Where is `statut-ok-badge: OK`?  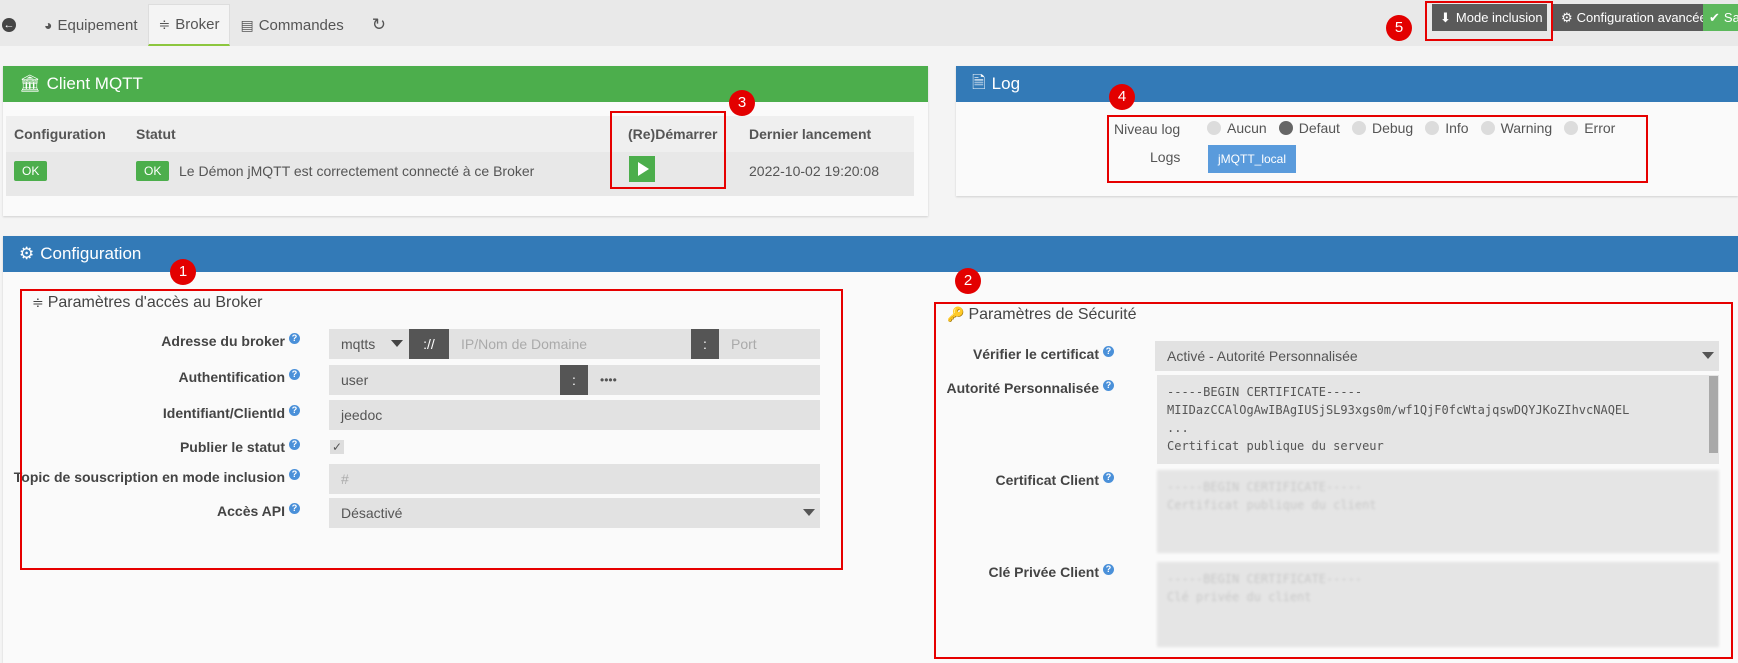
statut-ok-badge: OK is located at coordinates (153, 171).